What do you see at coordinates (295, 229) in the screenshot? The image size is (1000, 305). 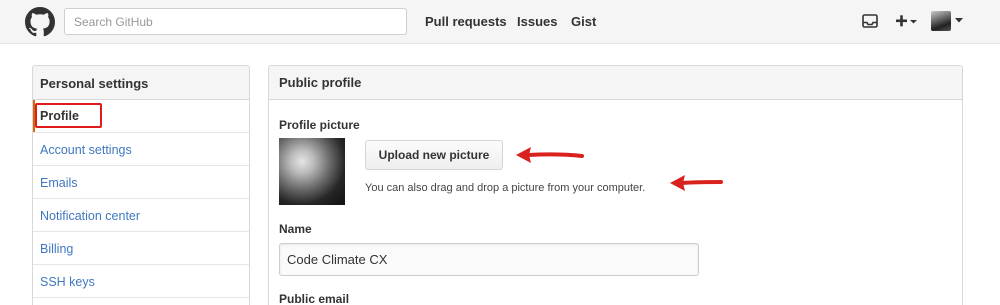 I see `name-label: Name` at bounding box center [295, 229].